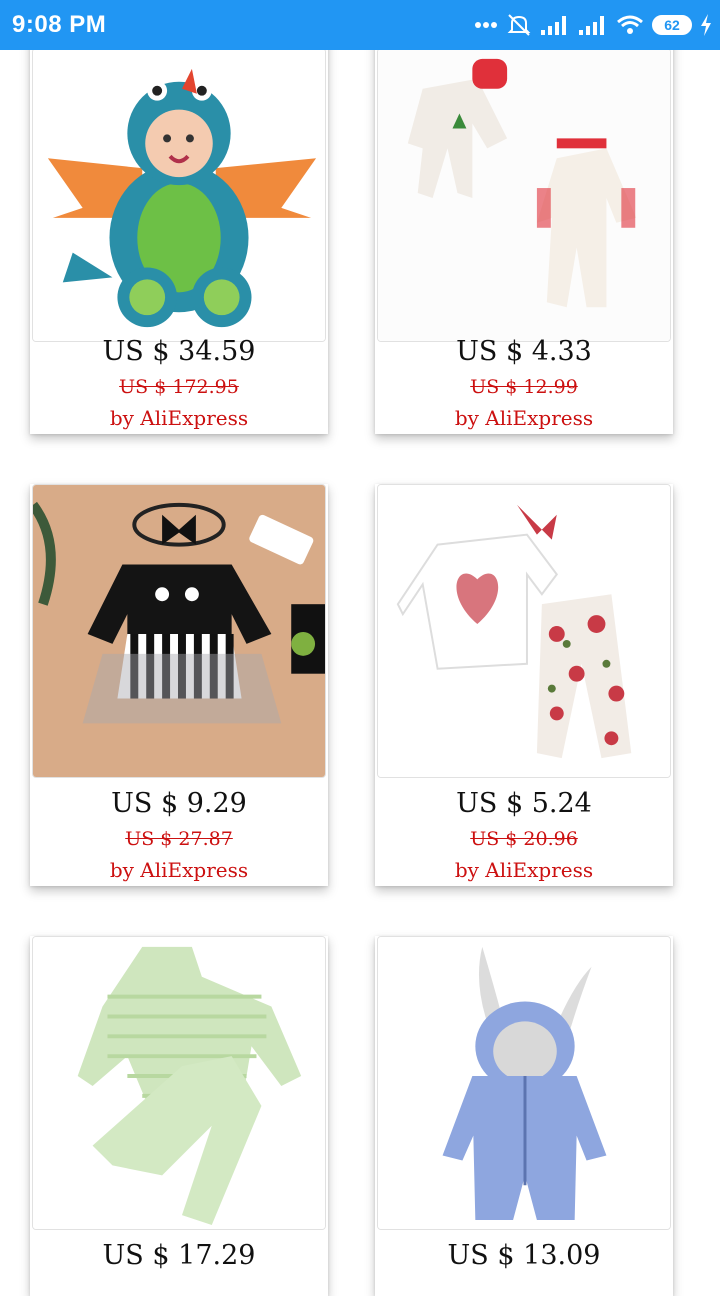 This screenshot has width=720, height=1296. I want to click on battery-indicator: 62, so click(672, 25).